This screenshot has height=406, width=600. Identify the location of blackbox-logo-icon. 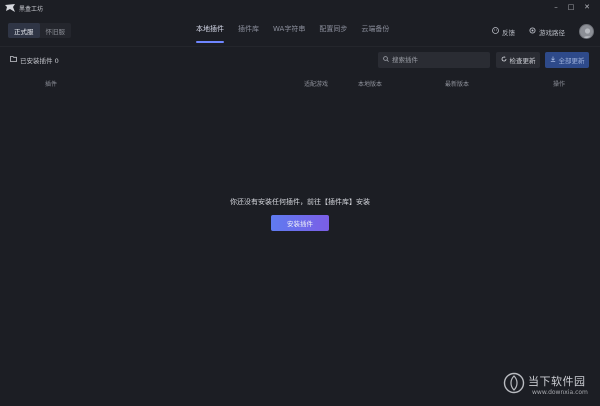
(10, 8).